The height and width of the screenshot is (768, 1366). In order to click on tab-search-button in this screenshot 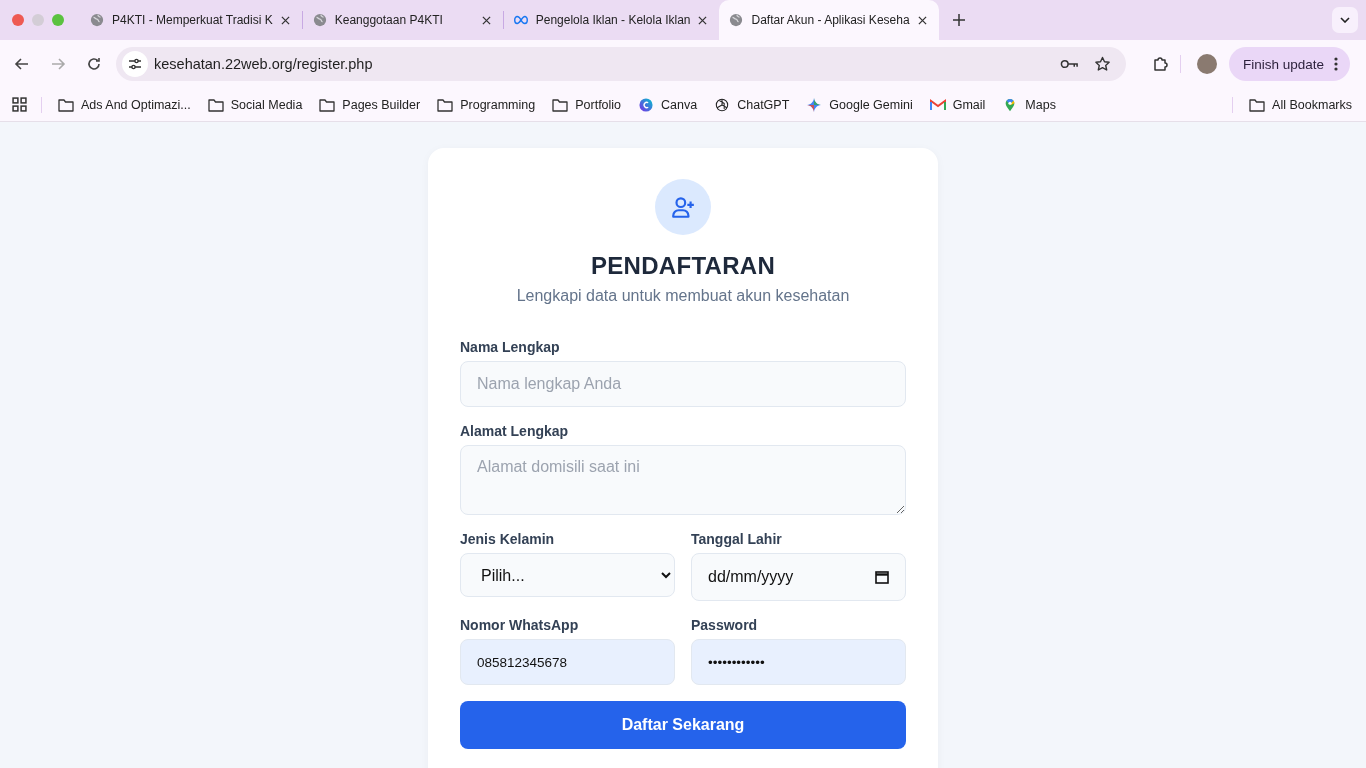, I will do `click(1345, 20)`.